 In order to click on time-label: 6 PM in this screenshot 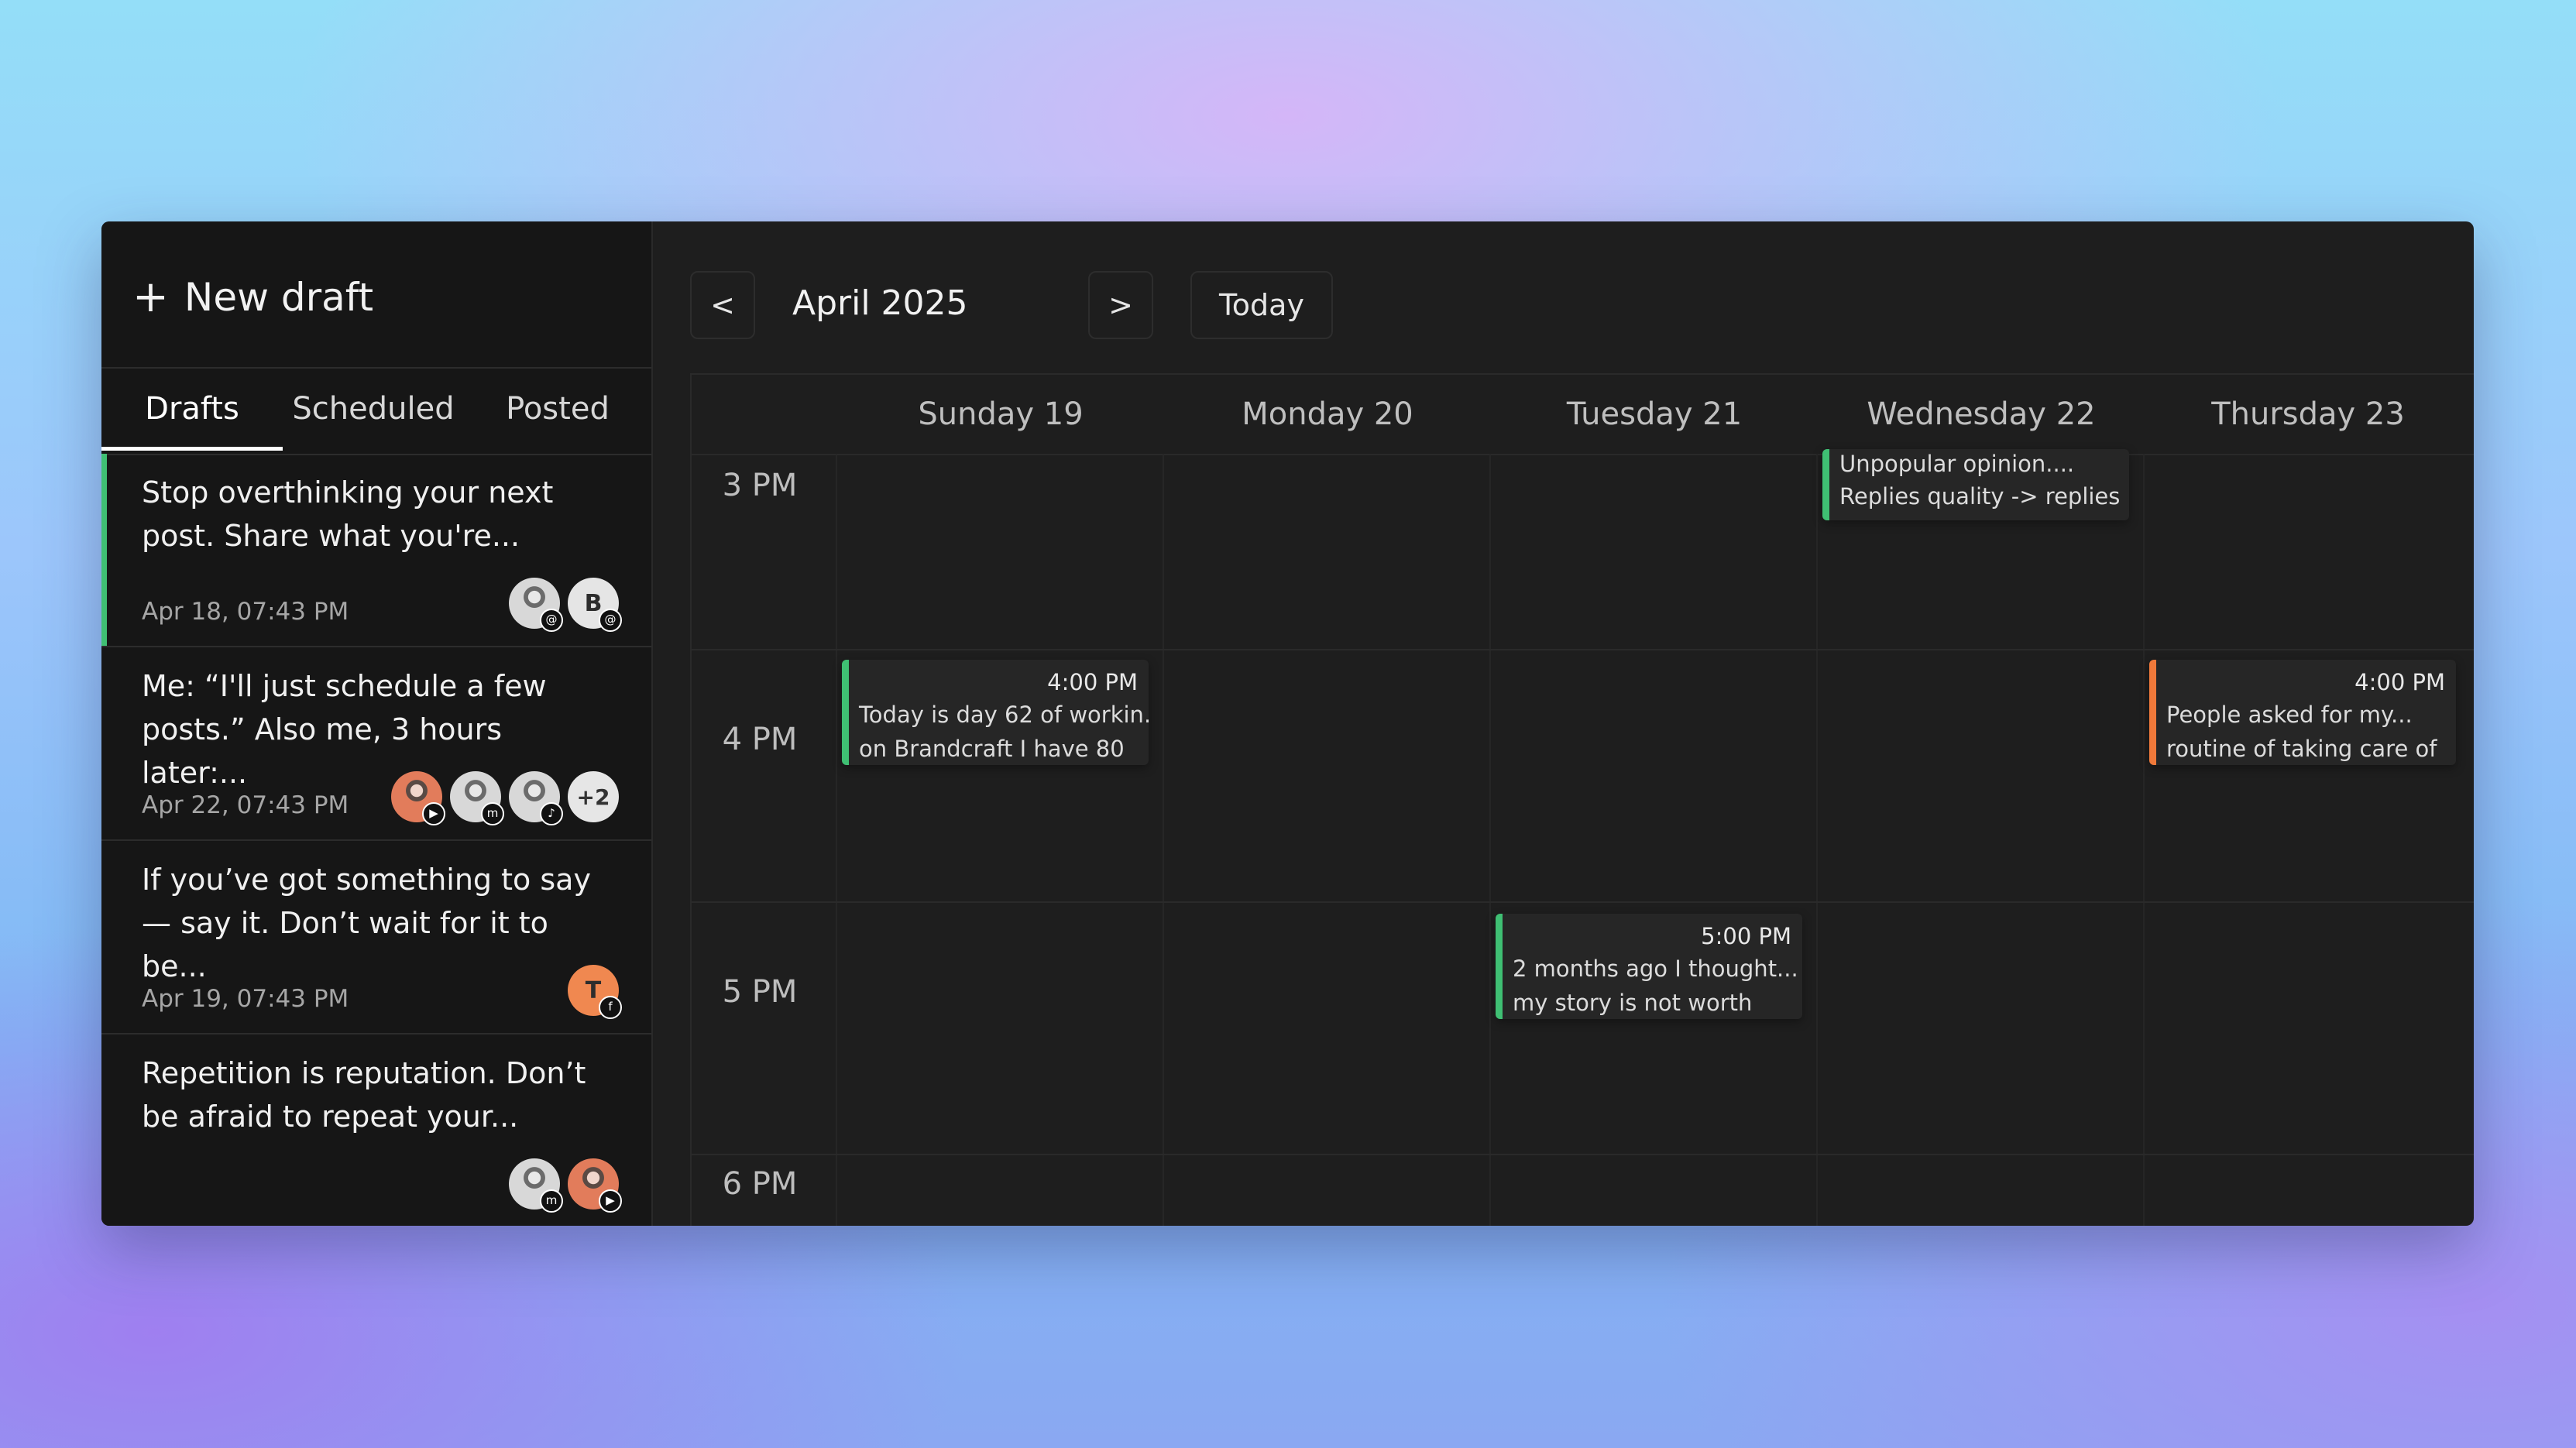, I will do `click(760, 1184)`.